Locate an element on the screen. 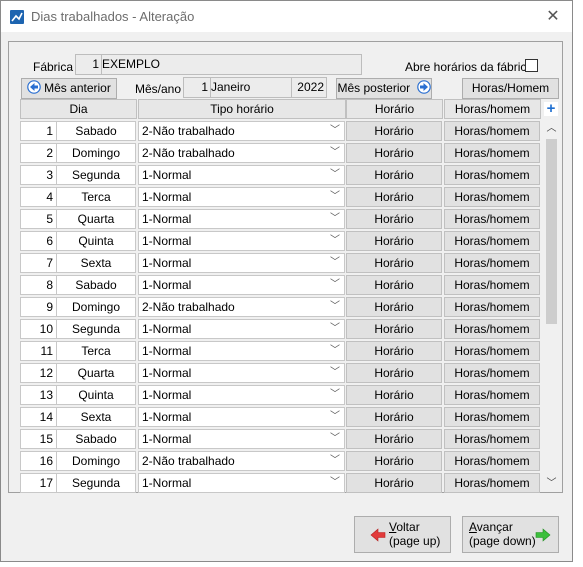 This screenshot has width=583, height=567. scroll-down-icon: ﹀ is located at coordinates (551, 484).